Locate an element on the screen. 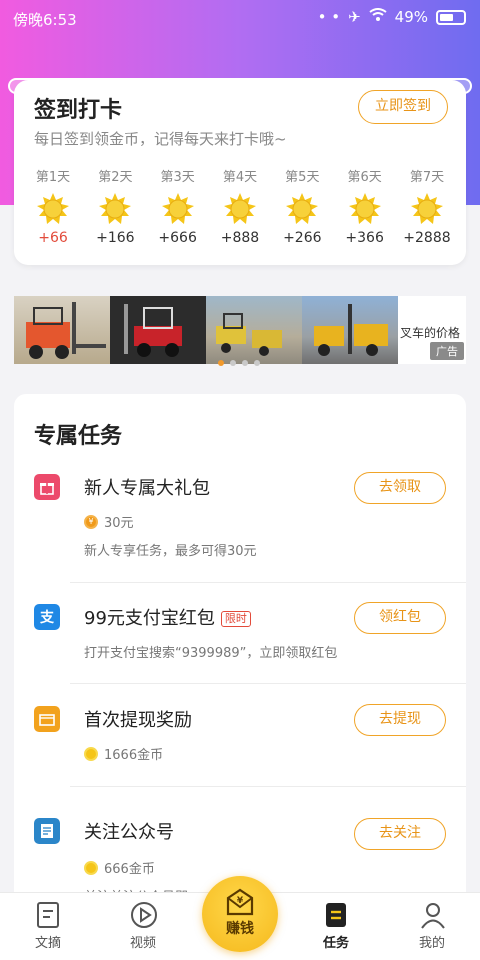 The image size is (480, 960). tab-label: 任务 is located at coordinates (335, 943).